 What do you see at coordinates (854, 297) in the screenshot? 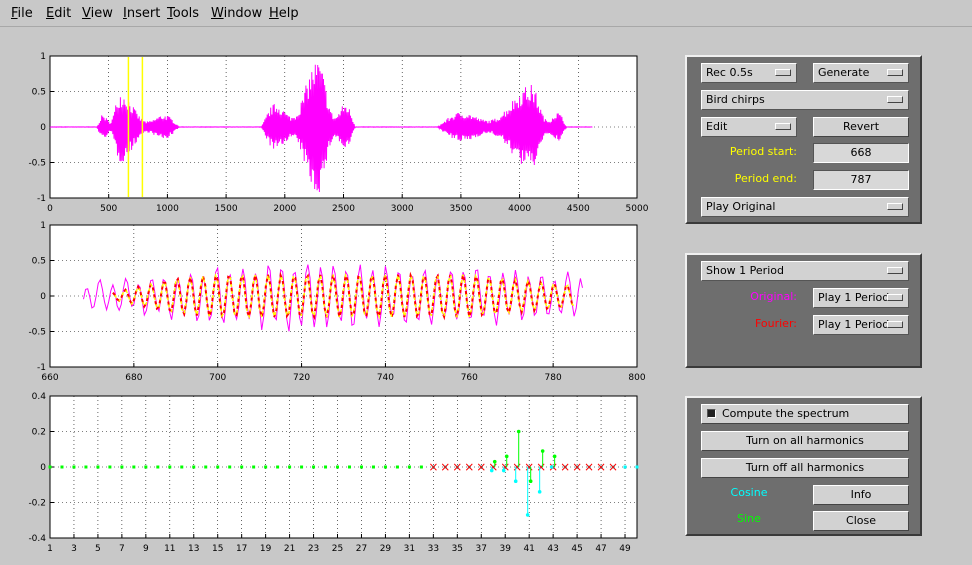
I see `play-original-period-popup-label: Play 1 Period` at bounding box center [854, 297].